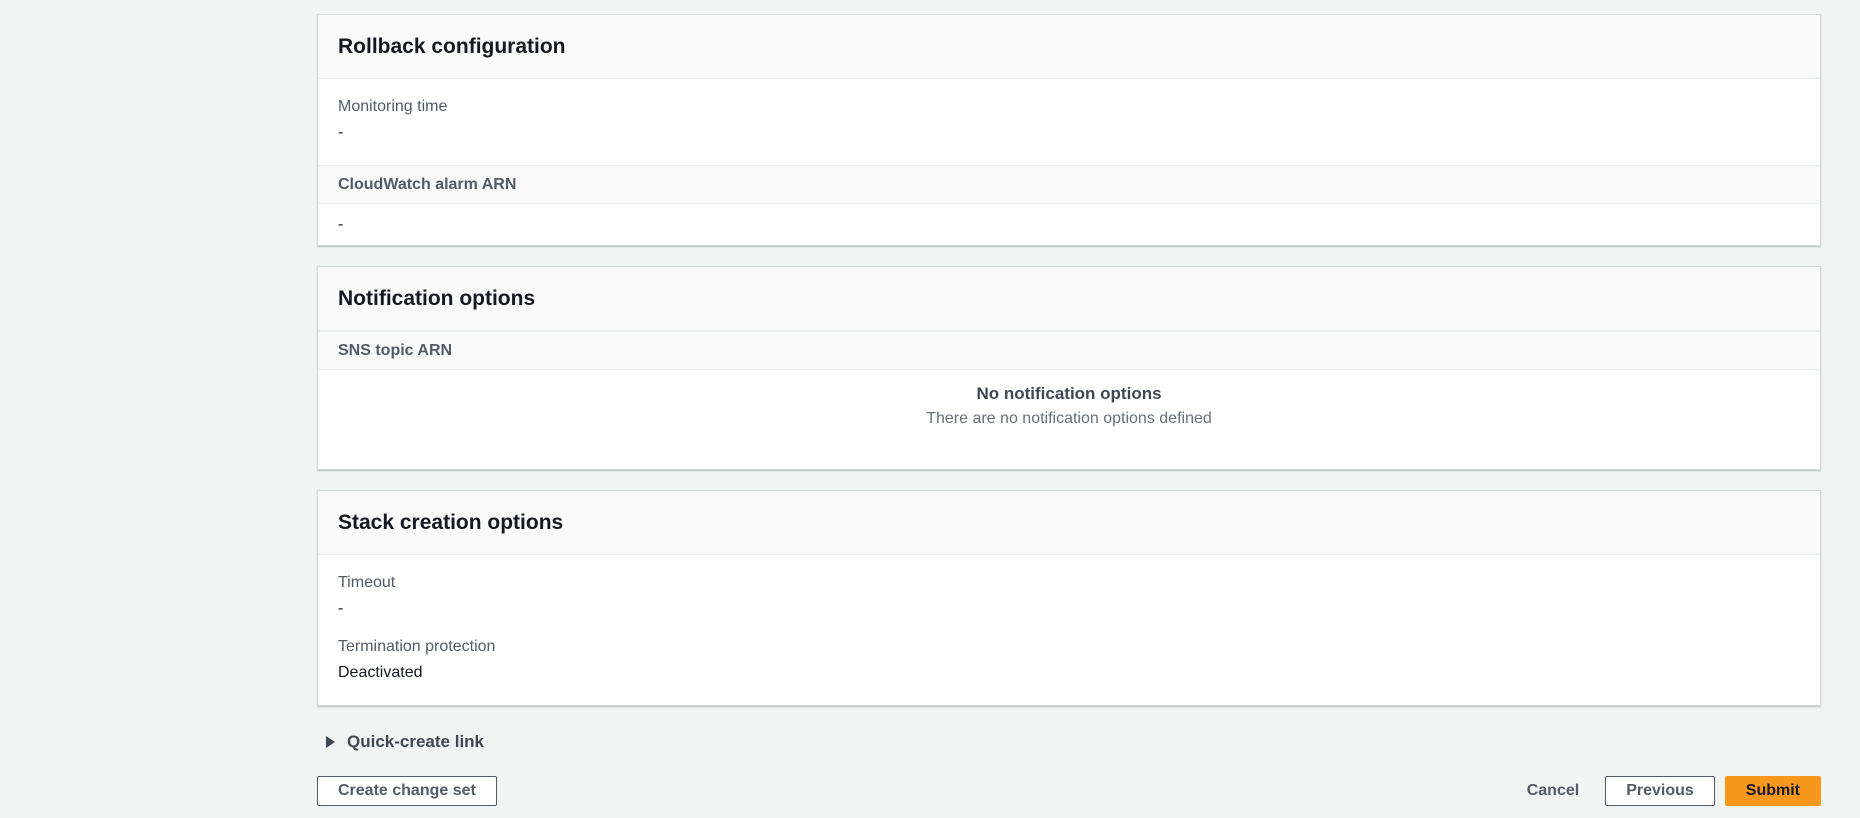  Describe the element at coordinates (1069, 350) in the screenshot. I see `sns-topic-arn-header: SNS topic ARN` at that location.